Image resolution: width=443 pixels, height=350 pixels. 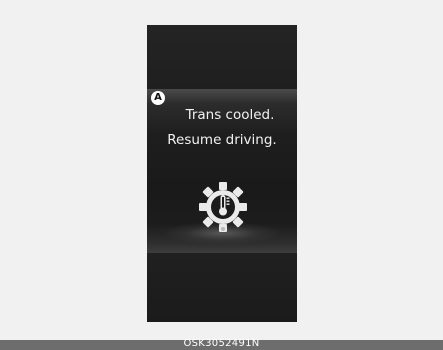 What do you see at coordinates (221, 343) in the screenshot?
I see `figure-code: OSK3052491N` at bounding box center [221, 343].